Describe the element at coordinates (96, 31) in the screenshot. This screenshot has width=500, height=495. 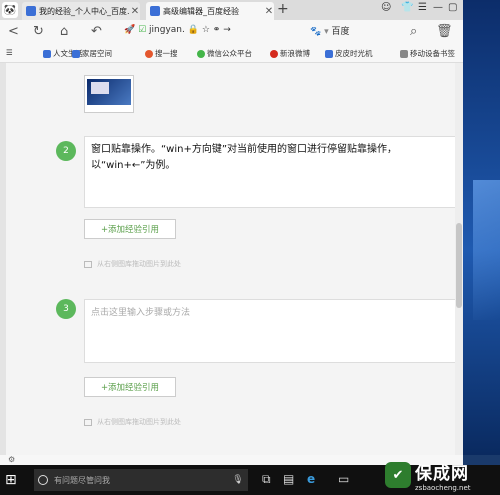
I see `undo-icon: ↶` at that location.